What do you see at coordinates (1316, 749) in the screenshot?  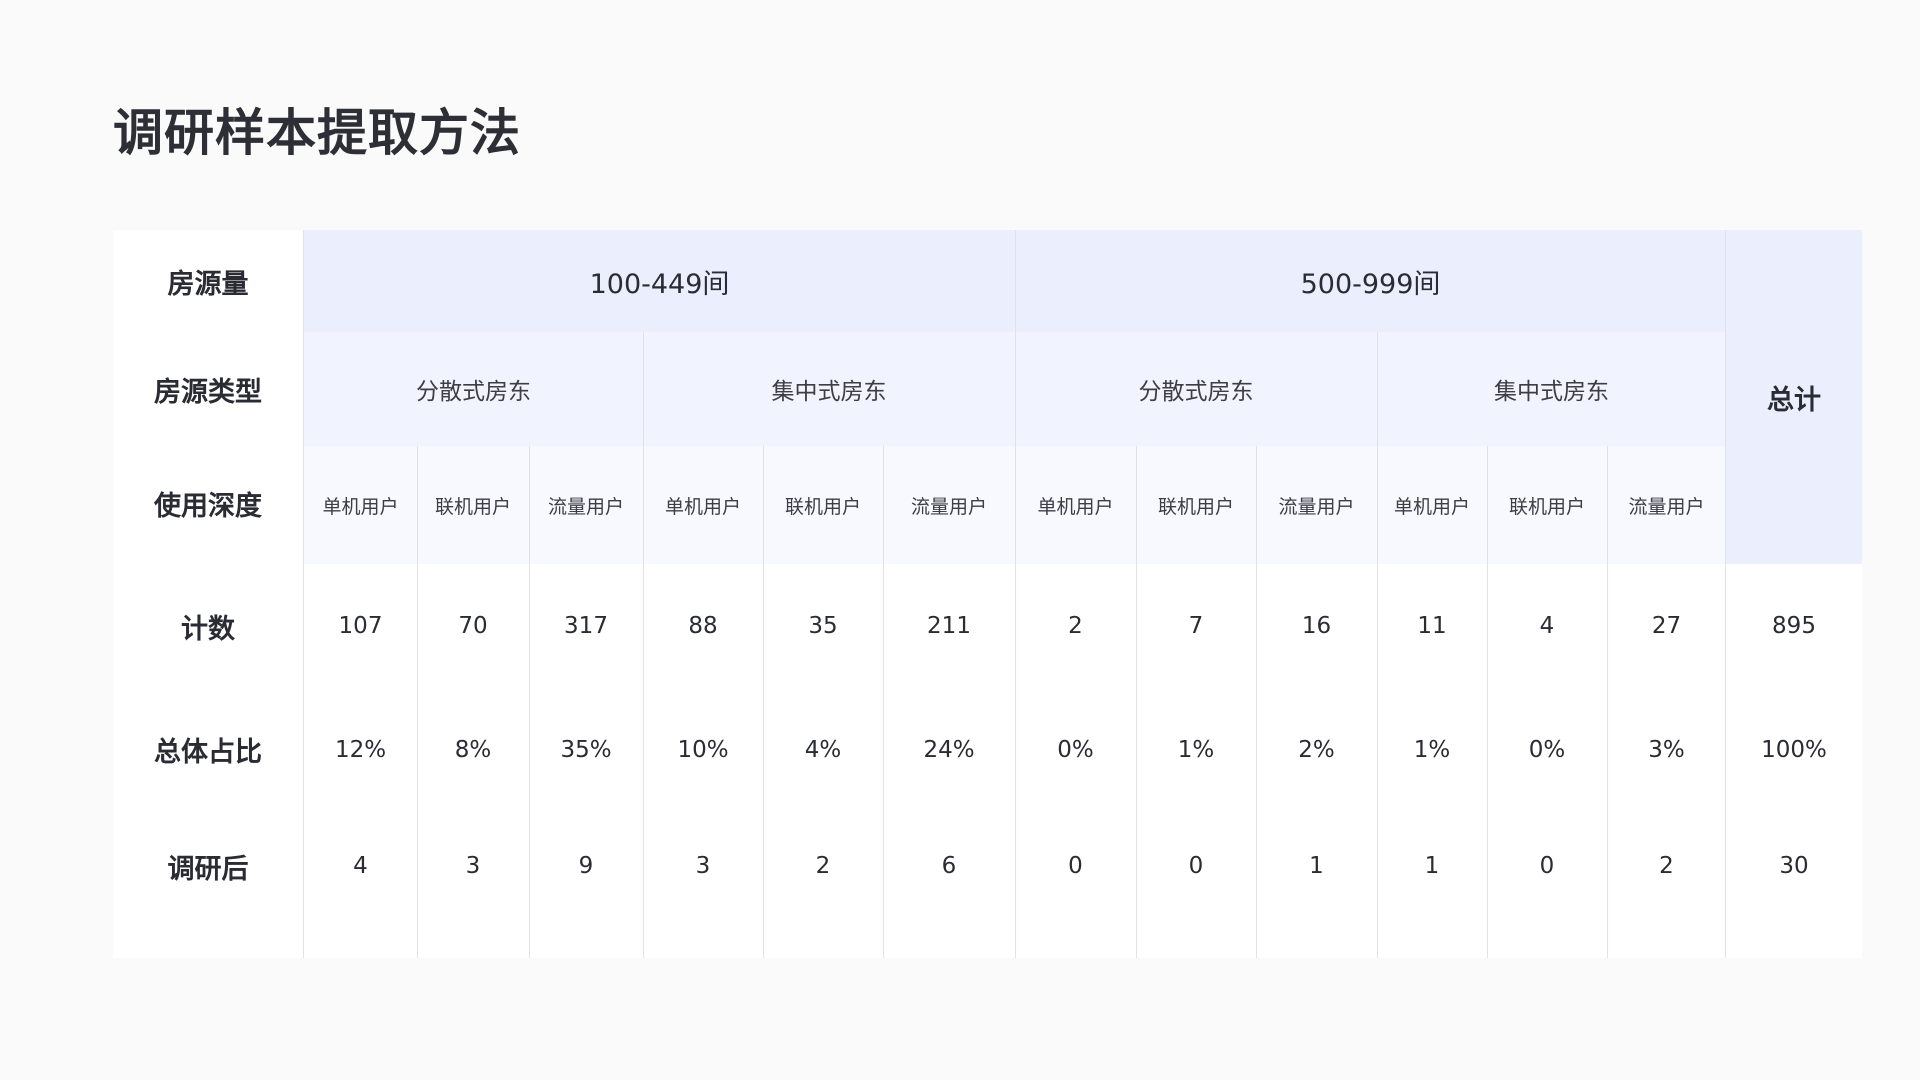 I see `ratio-cell: 2%` at bounding box center [1316, 749].